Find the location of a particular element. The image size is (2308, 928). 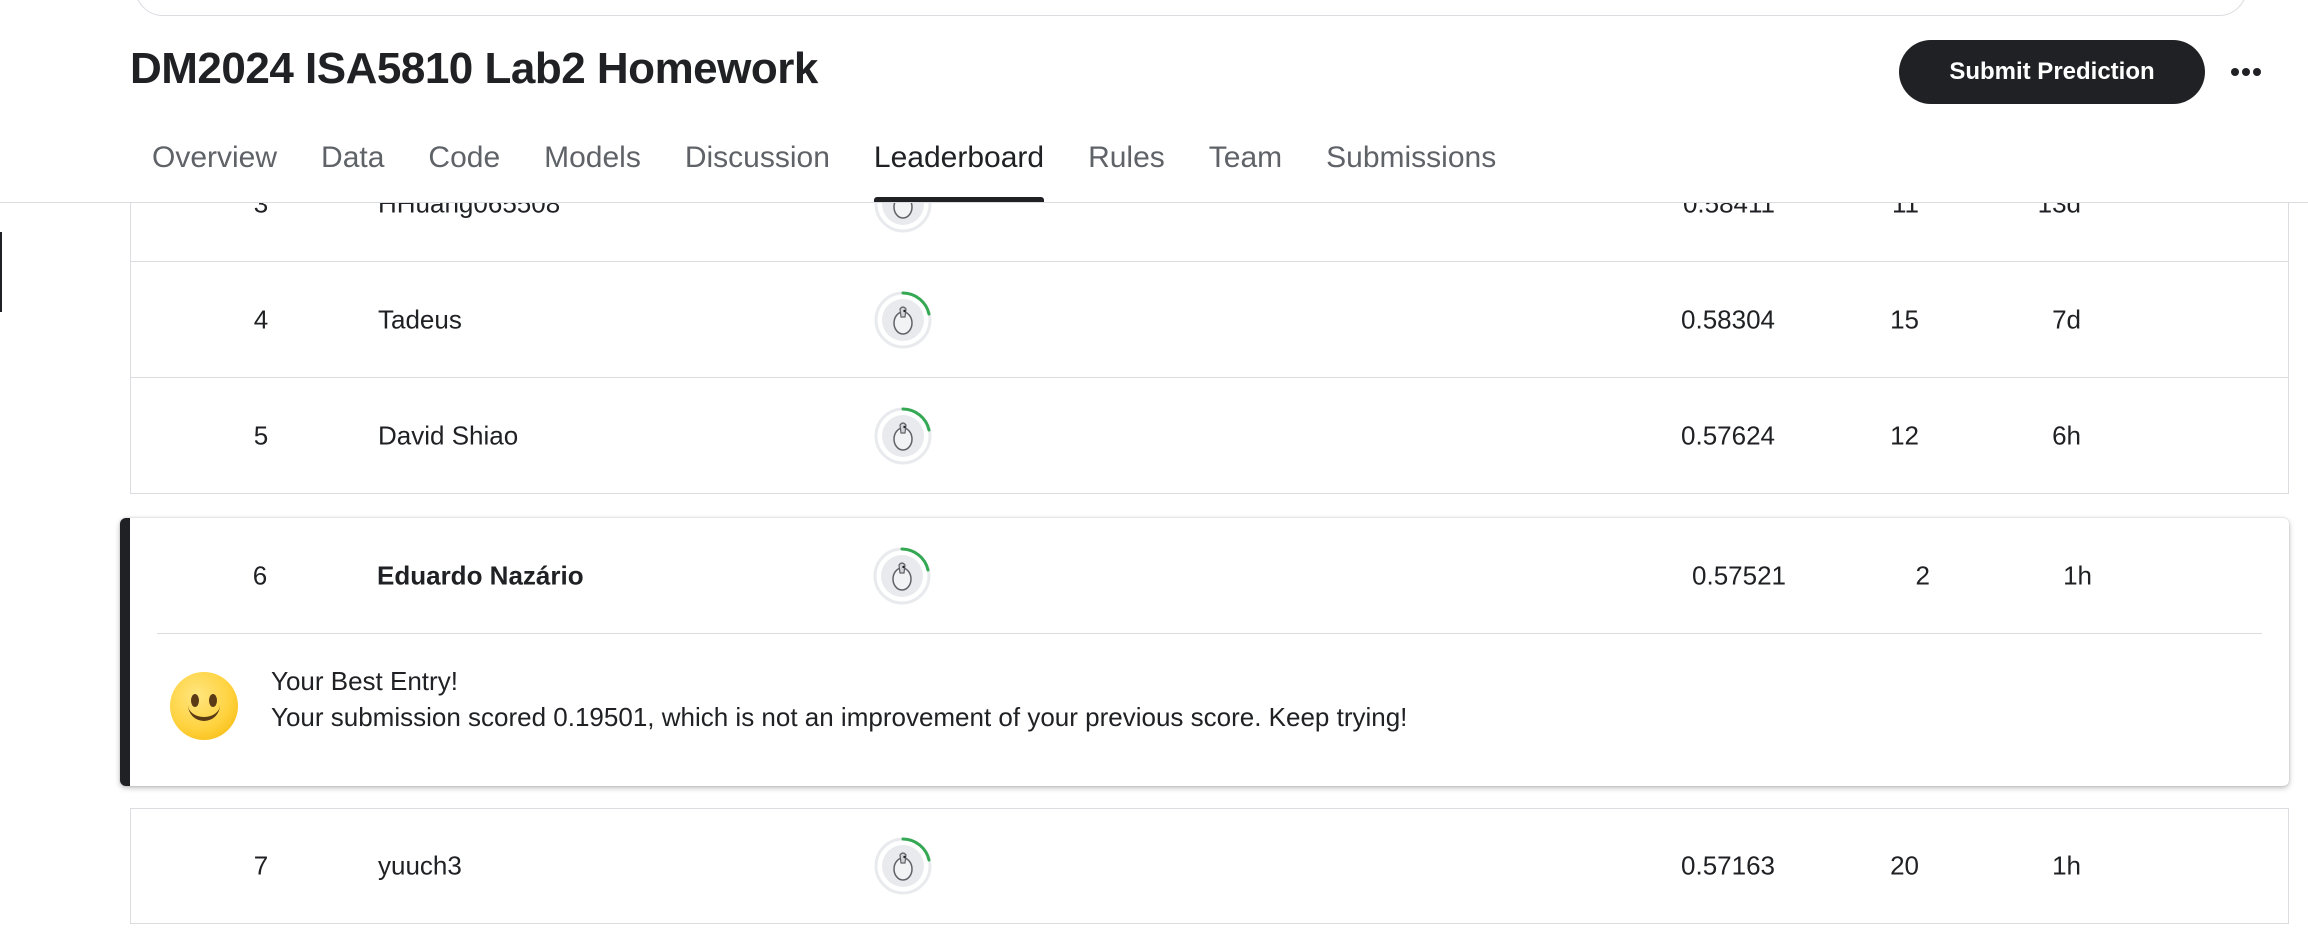

message-title: Your Best Entry! is located at coordinates (364, 681).